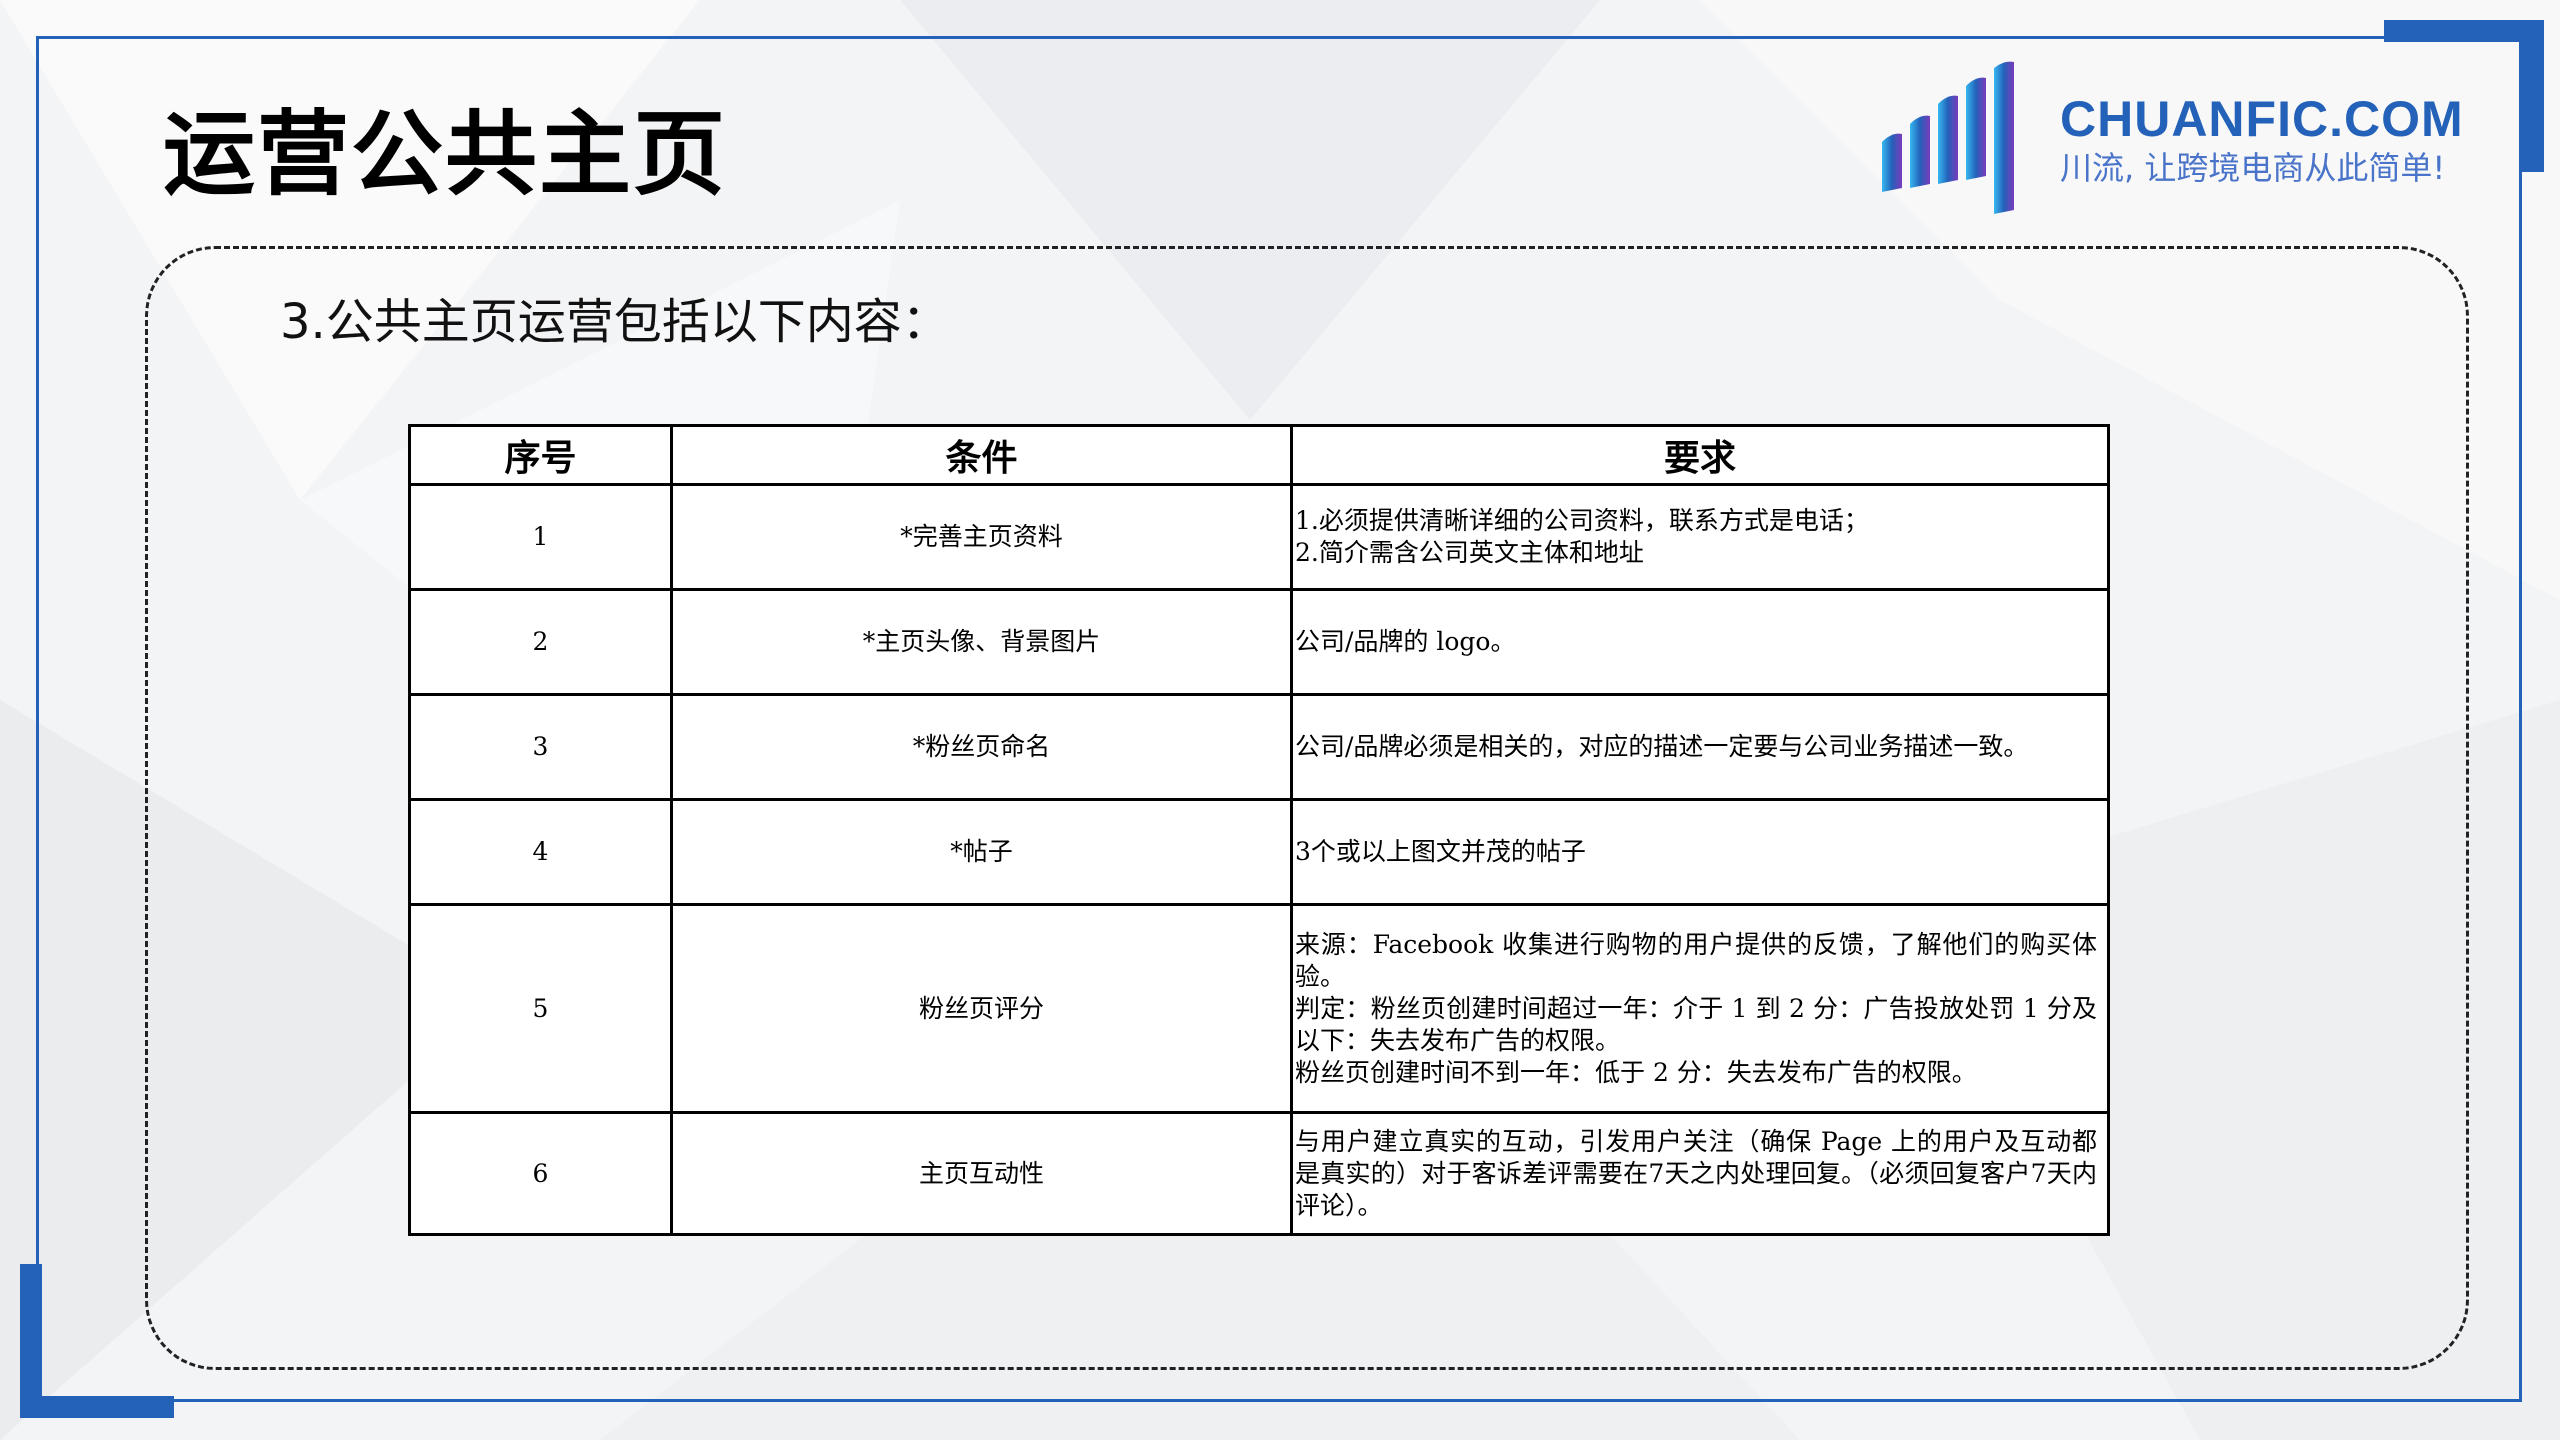 The width and height of the screenshot is (2560, 1440). I want to click on row-number: 4, so click(540, 852).